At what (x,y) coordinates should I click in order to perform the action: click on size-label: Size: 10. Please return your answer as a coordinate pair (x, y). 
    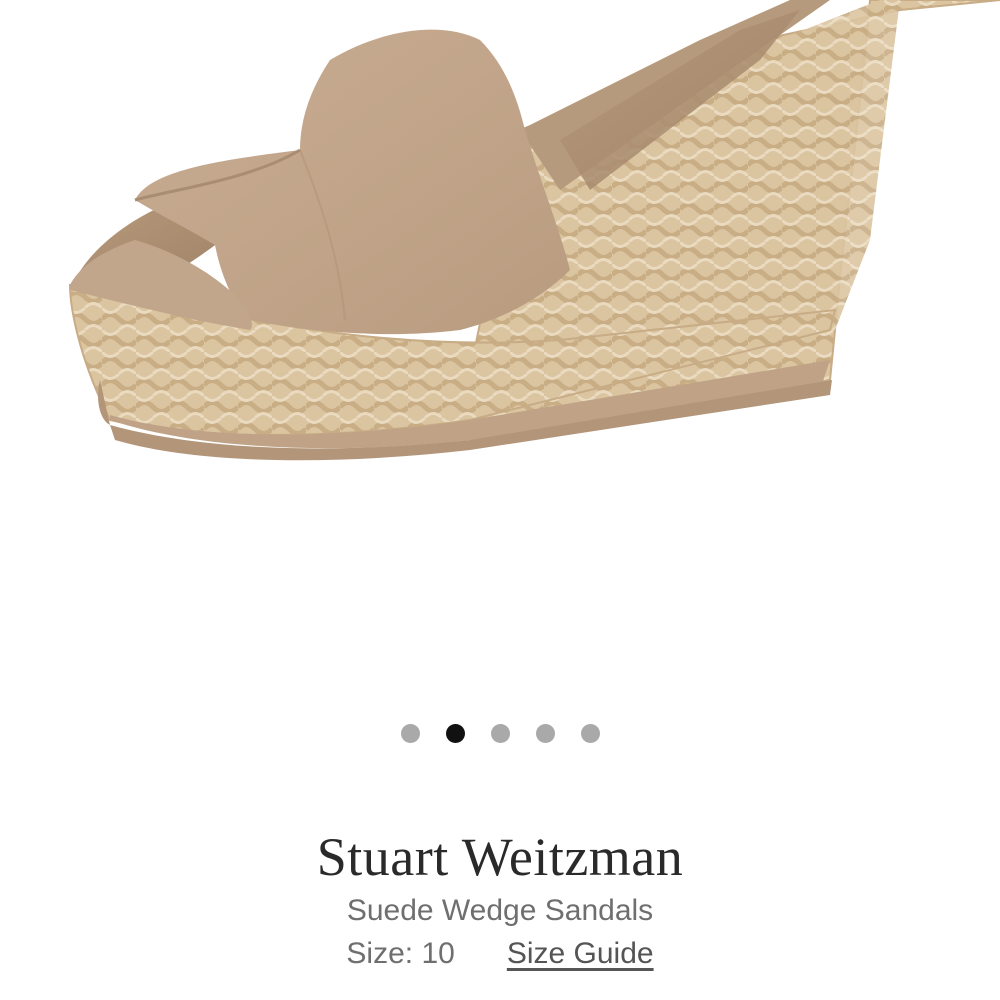
    Looking at the image, I should click on (400, 953).